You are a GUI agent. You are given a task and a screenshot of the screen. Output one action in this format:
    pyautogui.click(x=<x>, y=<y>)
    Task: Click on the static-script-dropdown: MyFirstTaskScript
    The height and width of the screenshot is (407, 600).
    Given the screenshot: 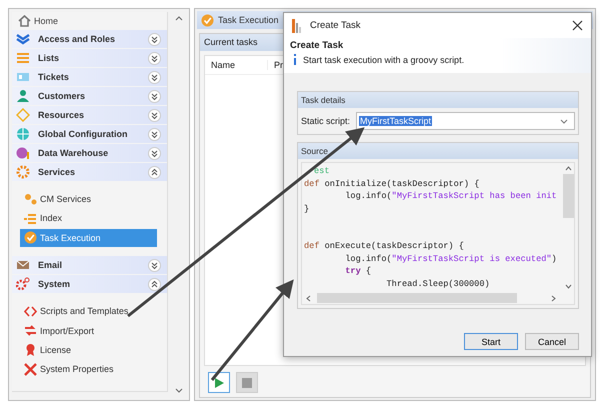 What is the action you would take?
    pyautogui.click(x=465, y=121)
    